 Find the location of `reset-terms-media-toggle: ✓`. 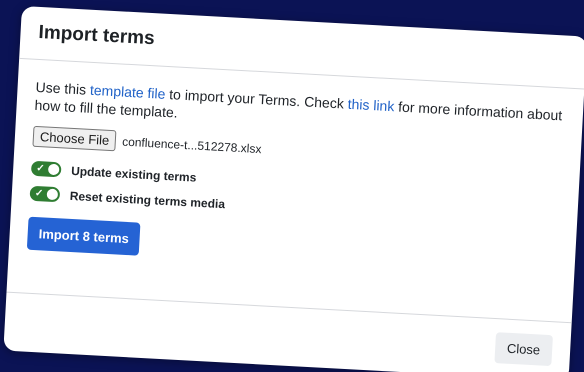

reset-terms-media-toggle: ✓ is located at coordinates (45, 194).